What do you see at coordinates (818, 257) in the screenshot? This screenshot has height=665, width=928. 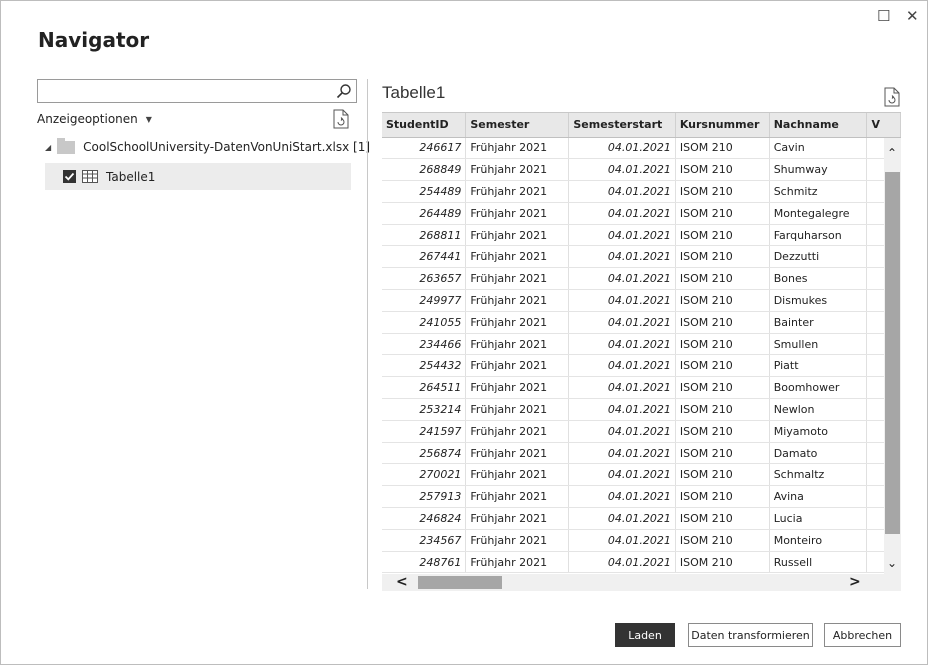 I see `table-cell: Dezzutti` at bounding box center [818, 257].